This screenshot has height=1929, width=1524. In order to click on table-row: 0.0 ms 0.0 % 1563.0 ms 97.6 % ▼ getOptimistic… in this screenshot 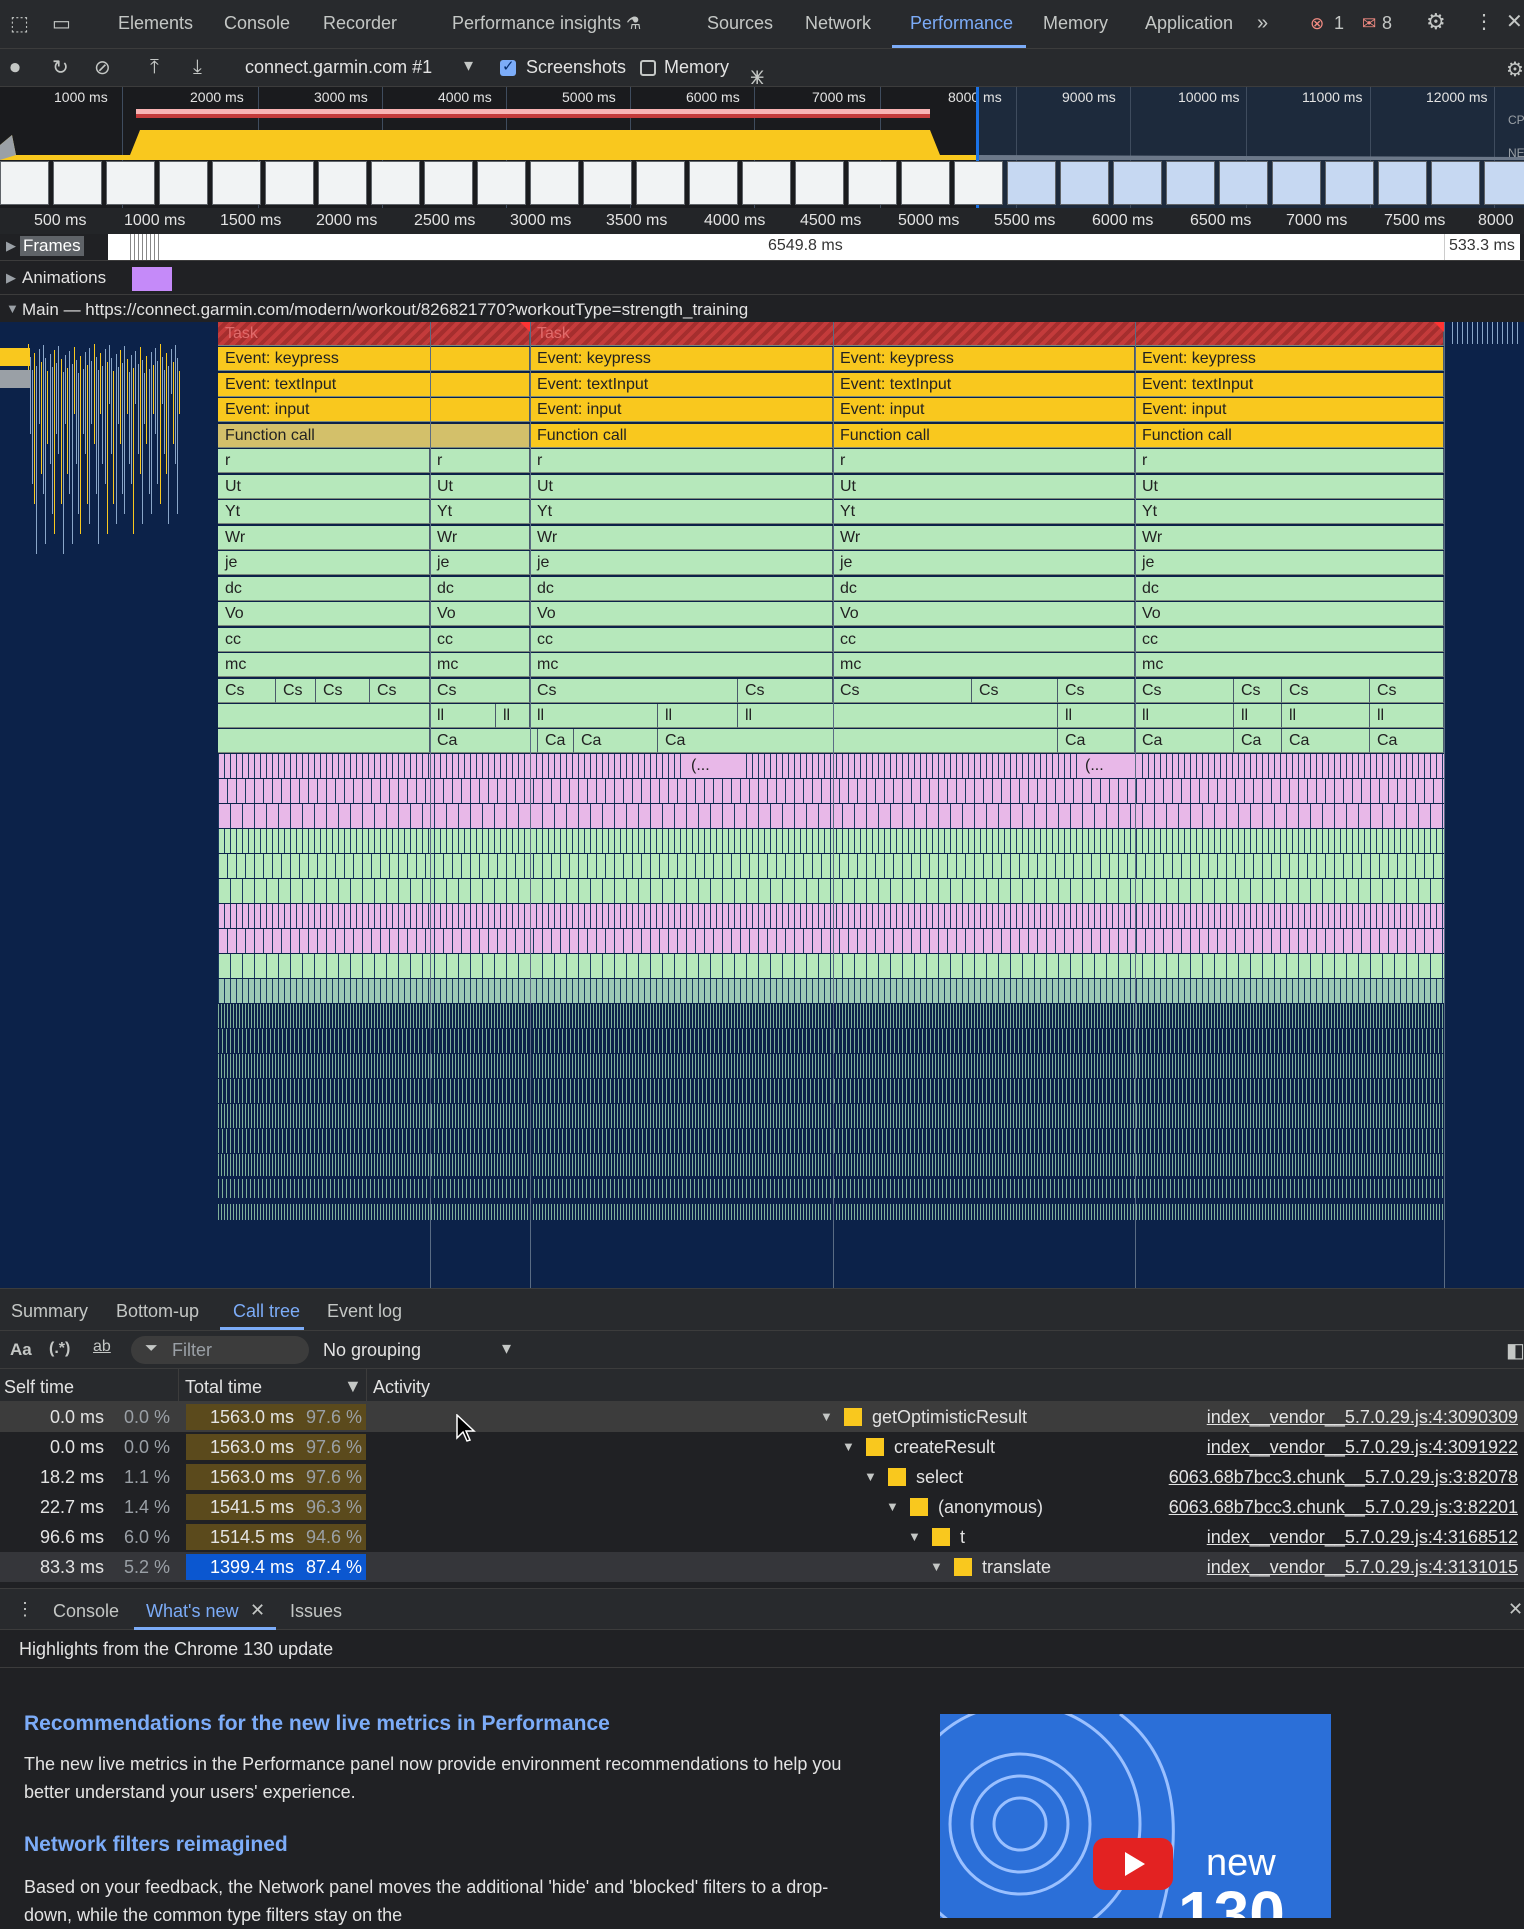, I will do `click(762, 1417)`.